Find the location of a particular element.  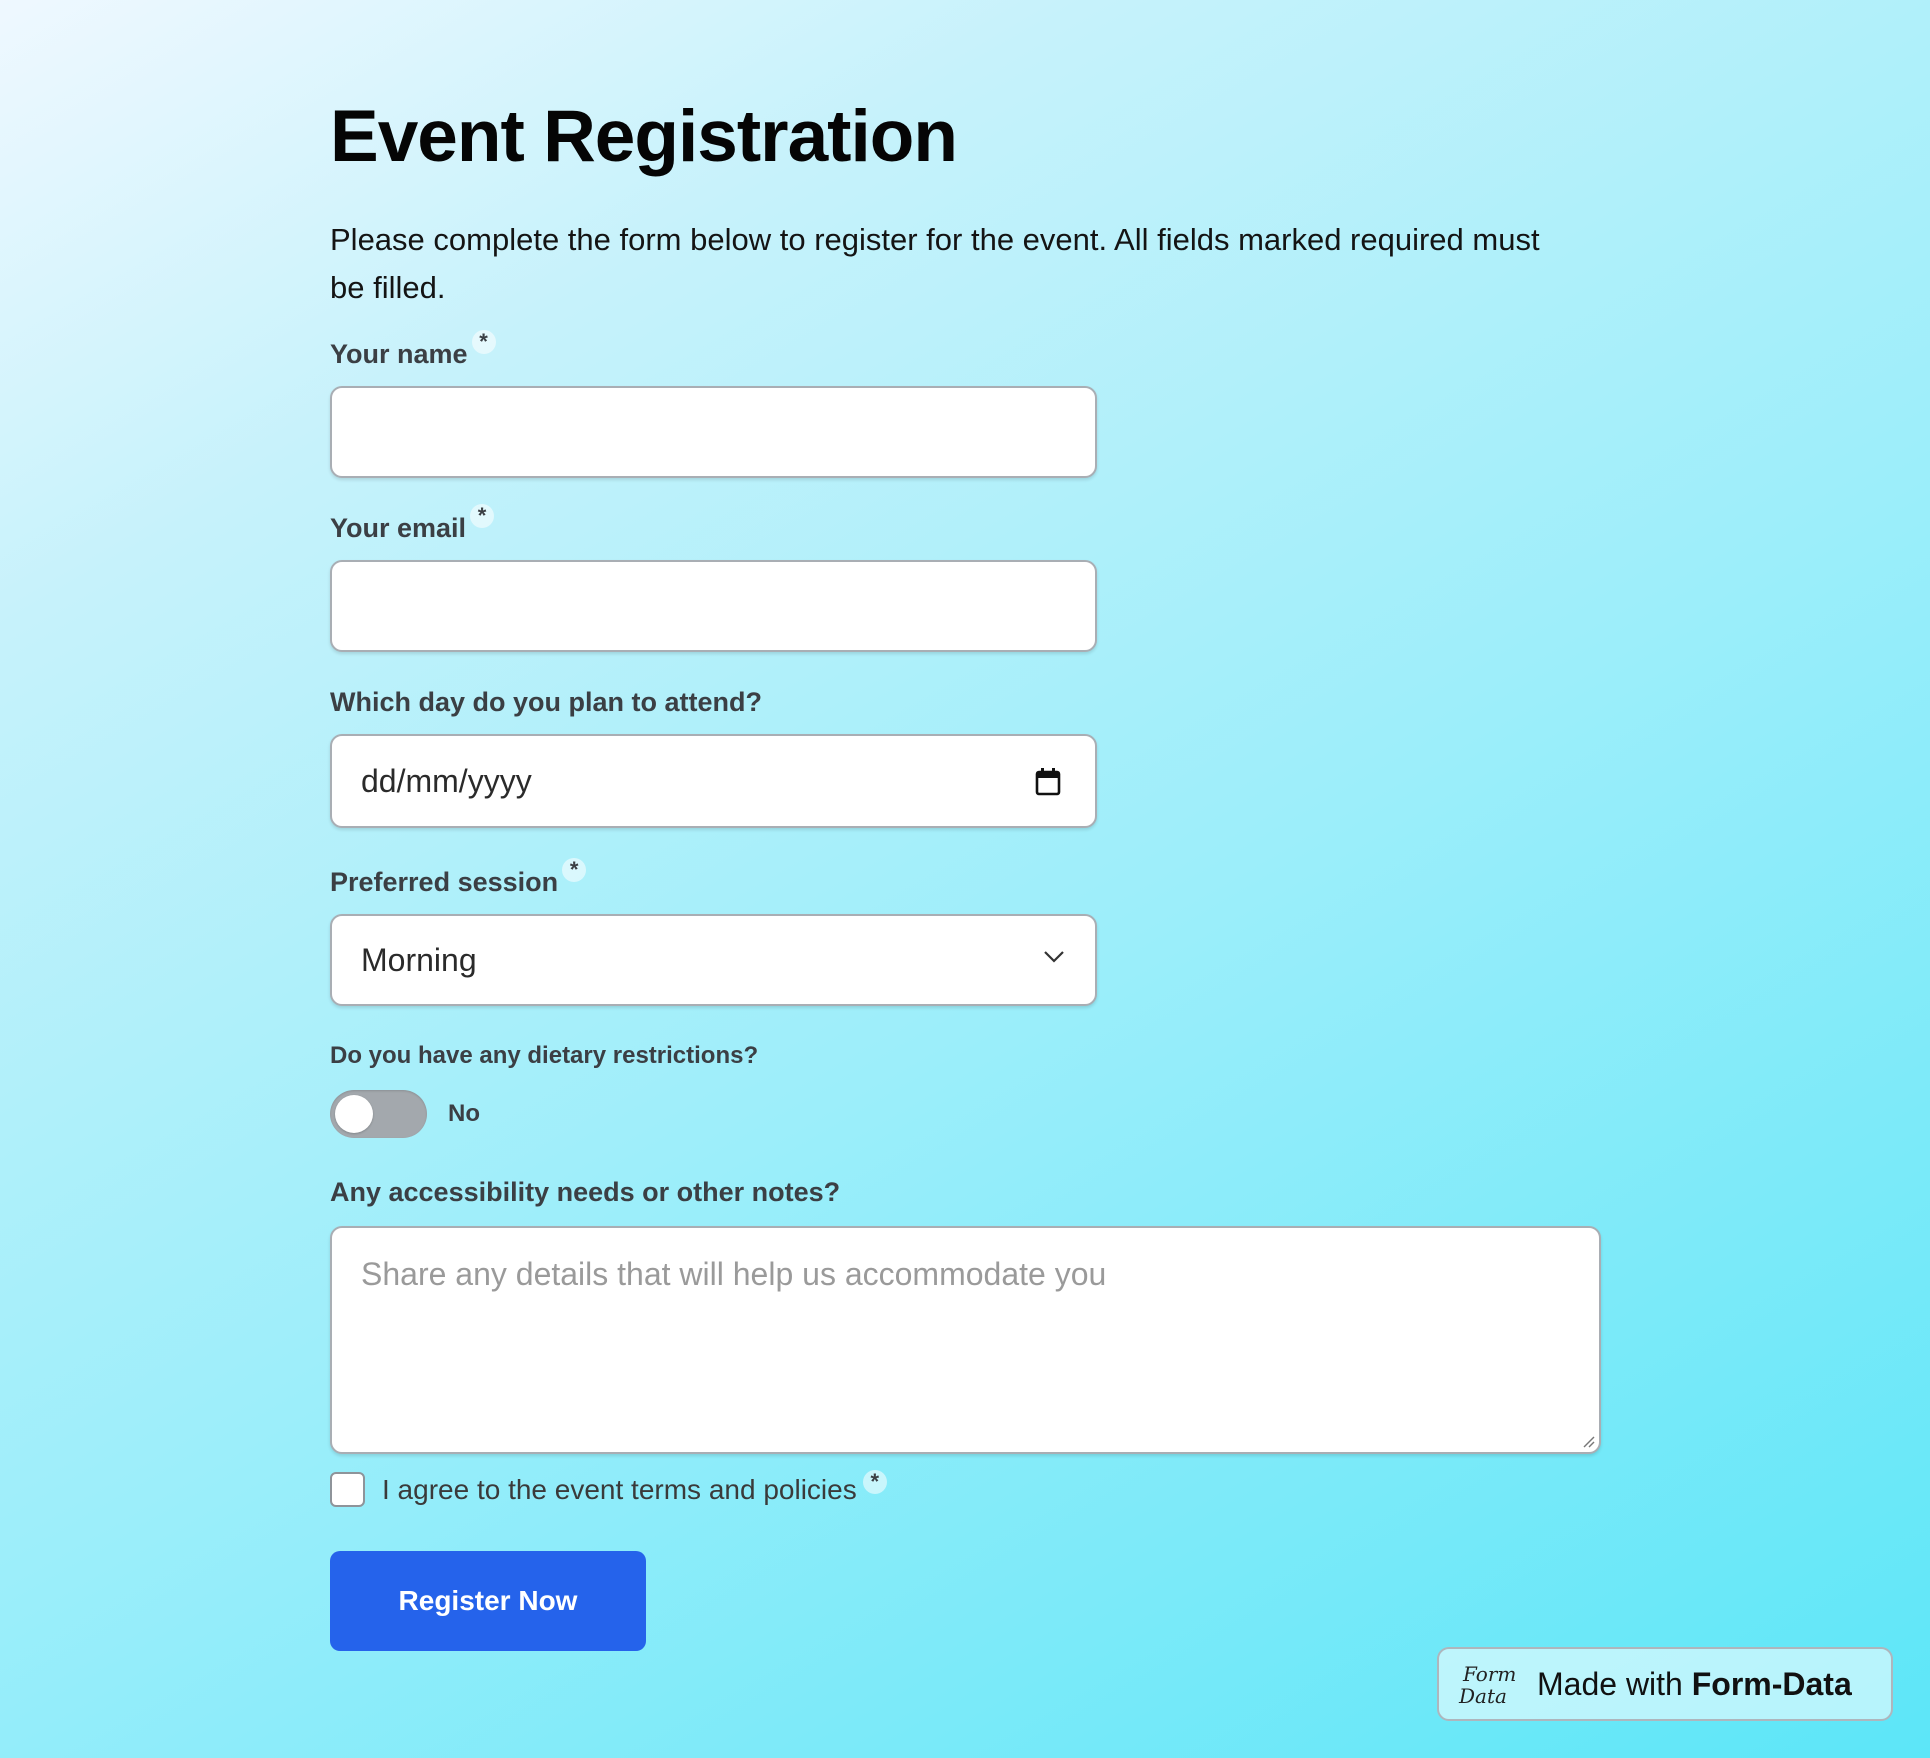

resize-handle-icon is located at coordinates (1588, 1441).